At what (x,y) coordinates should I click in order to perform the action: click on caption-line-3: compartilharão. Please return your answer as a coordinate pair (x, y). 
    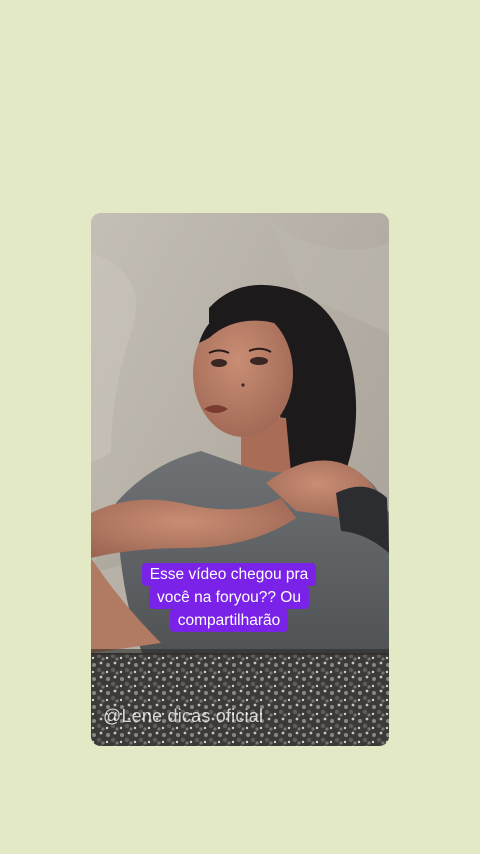
    Looking at the image, I should click on (229, 620).